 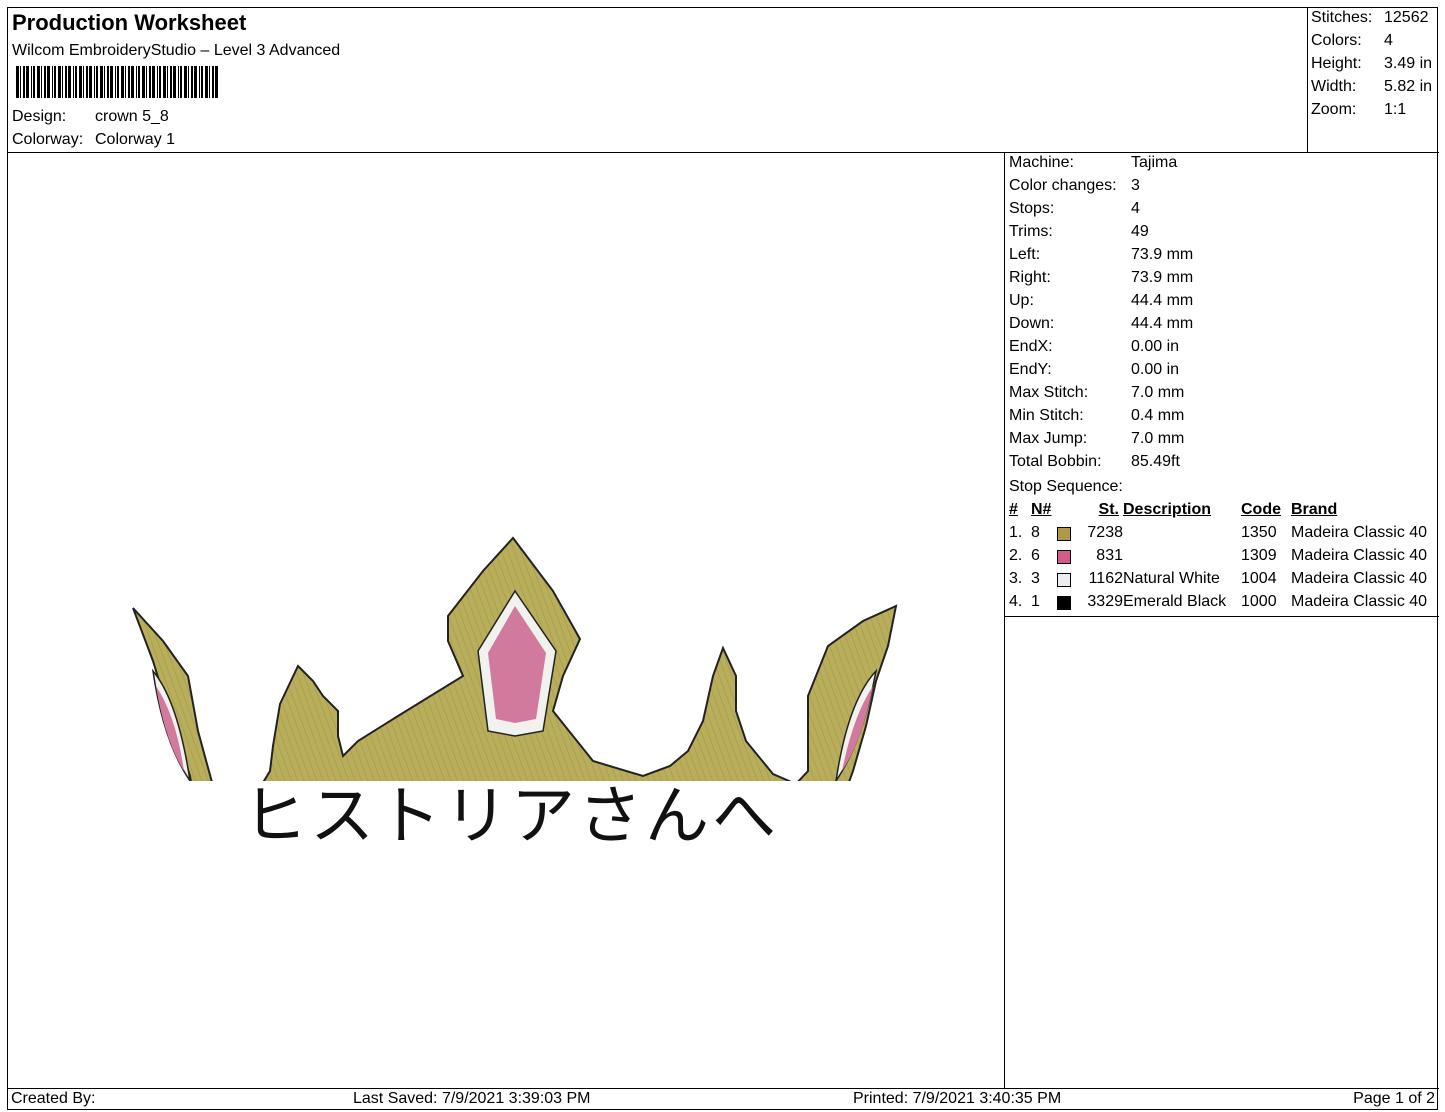 I want to click on stat-width: Width: 5.82 in, so click(x=1371, y=87).